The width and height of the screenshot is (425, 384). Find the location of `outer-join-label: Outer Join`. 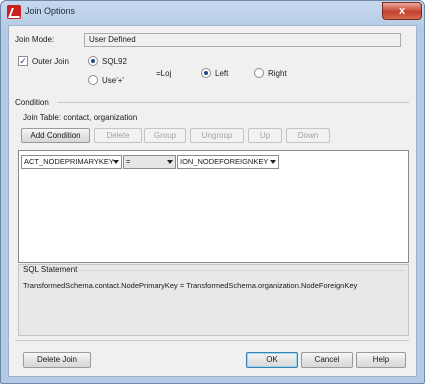

outer-join-label: Outer Join is located at coordinates (50, 61).